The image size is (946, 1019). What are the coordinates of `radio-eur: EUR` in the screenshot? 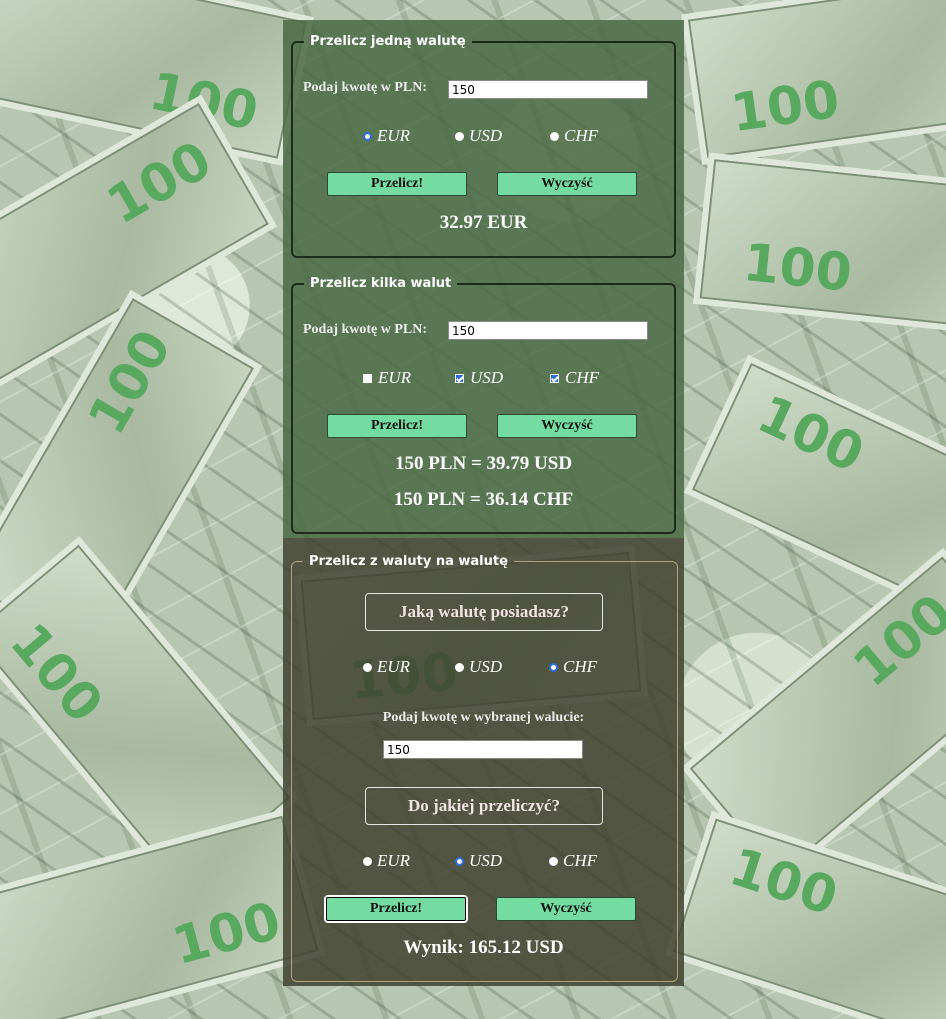 It's located at (386, 136).